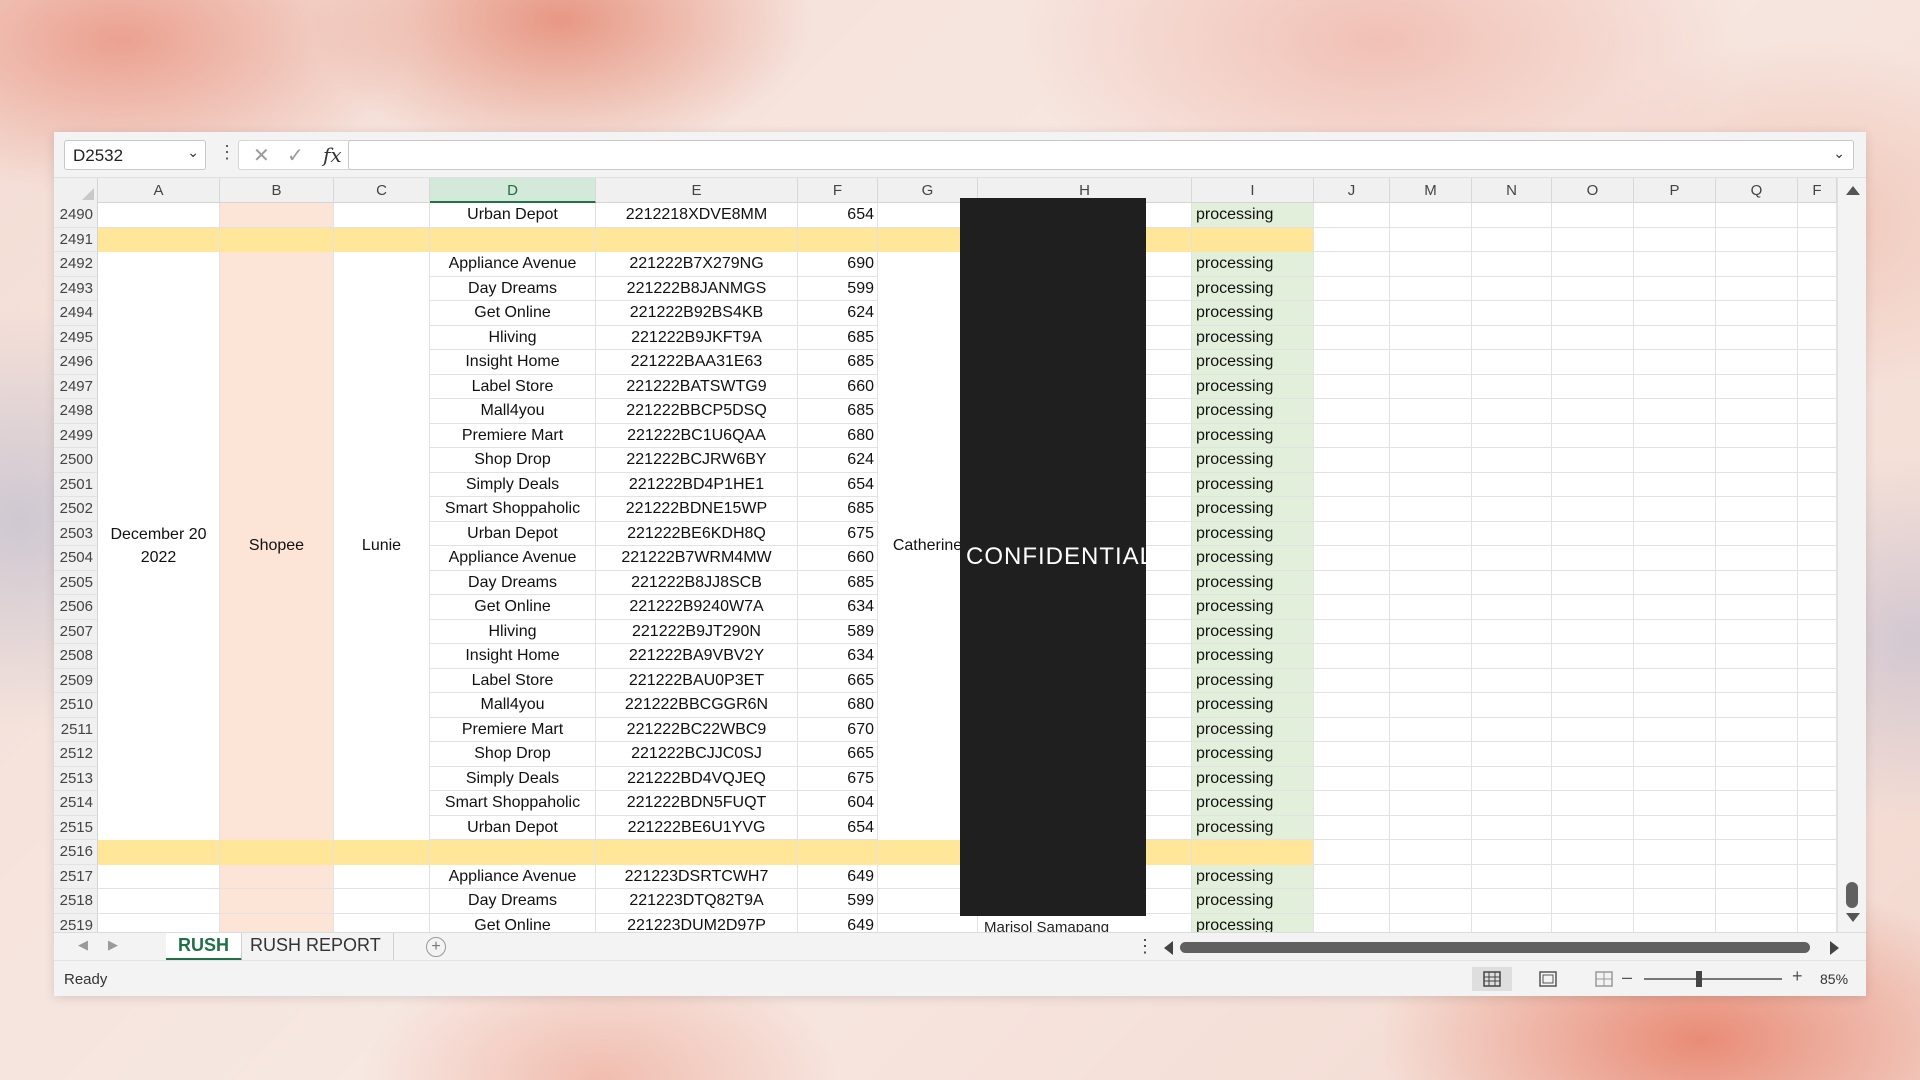 This screenshot has height=1080, width=1920. Describe the element at coordinates (227, 152) in the screenshot. I see `more-options-icon: ⋮` at that location.